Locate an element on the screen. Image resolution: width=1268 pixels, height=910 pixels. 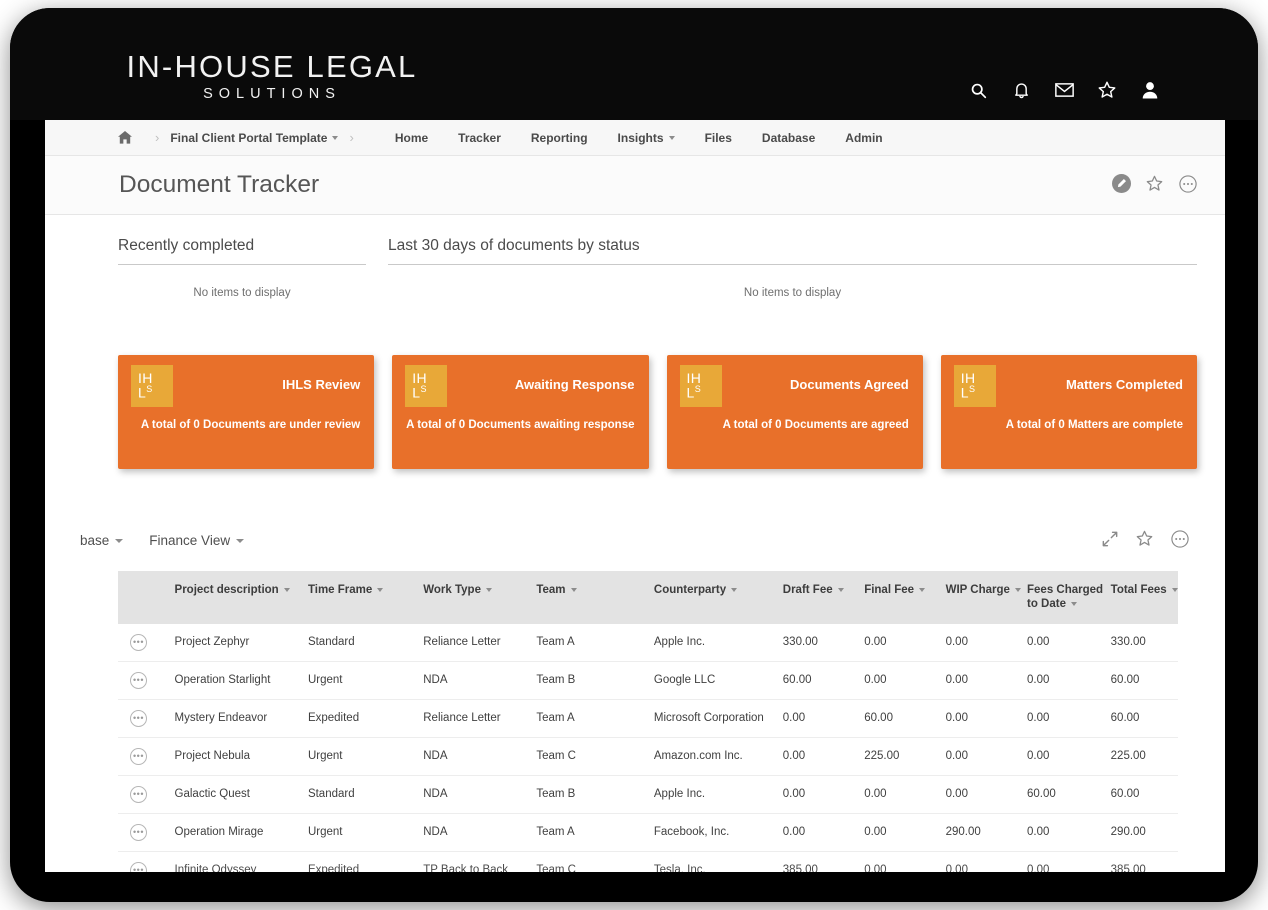
breadcrumb-template: Final Client Portal Template is located at coordinates (248, 138).